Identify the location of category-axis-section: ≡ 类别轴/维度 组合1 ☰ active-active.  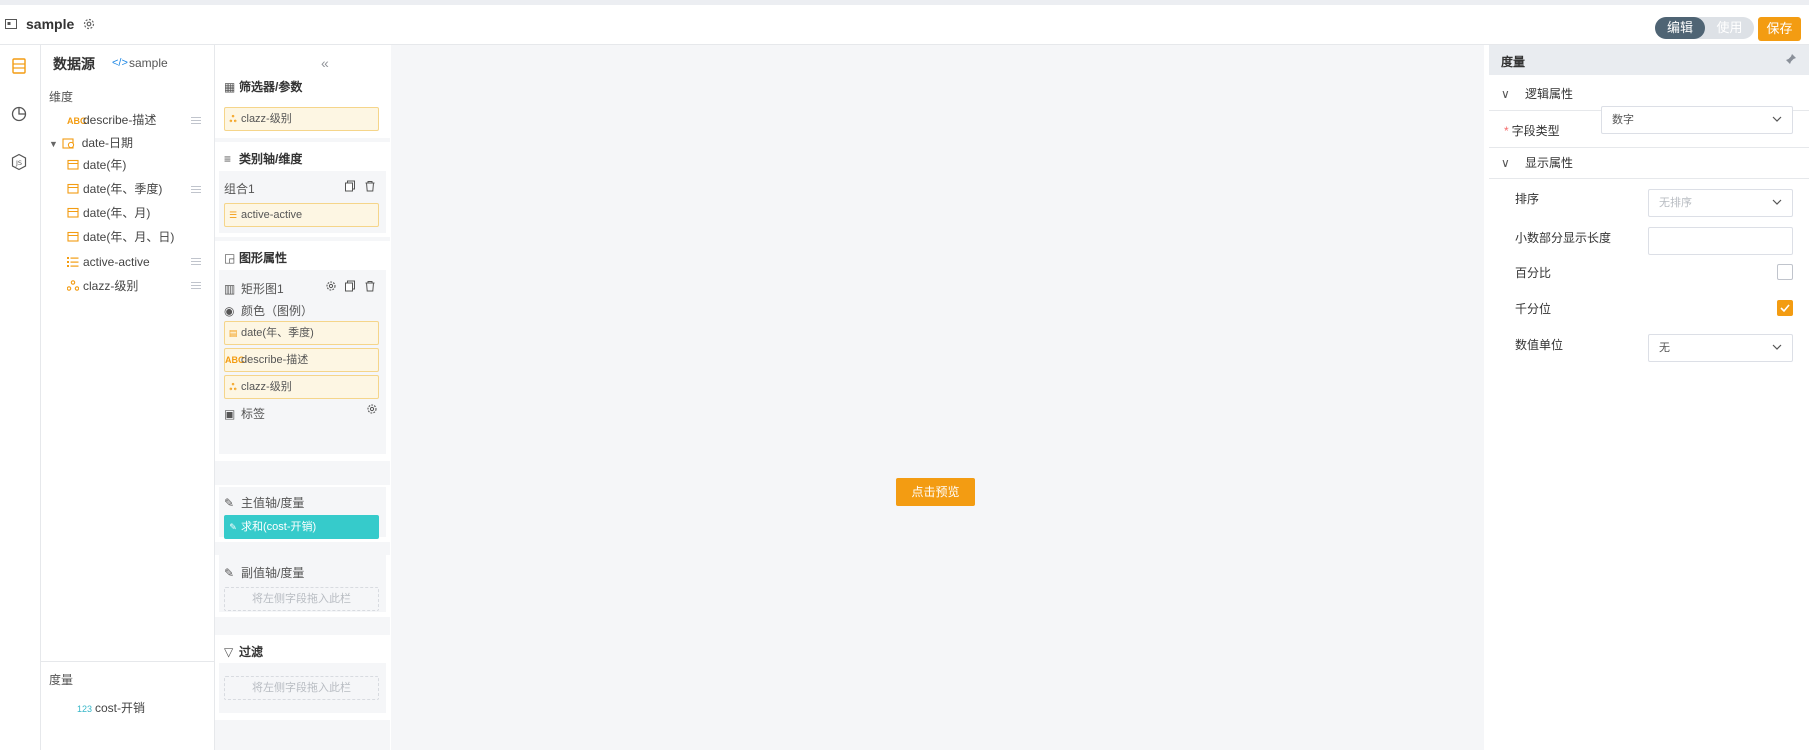
(302, 189).